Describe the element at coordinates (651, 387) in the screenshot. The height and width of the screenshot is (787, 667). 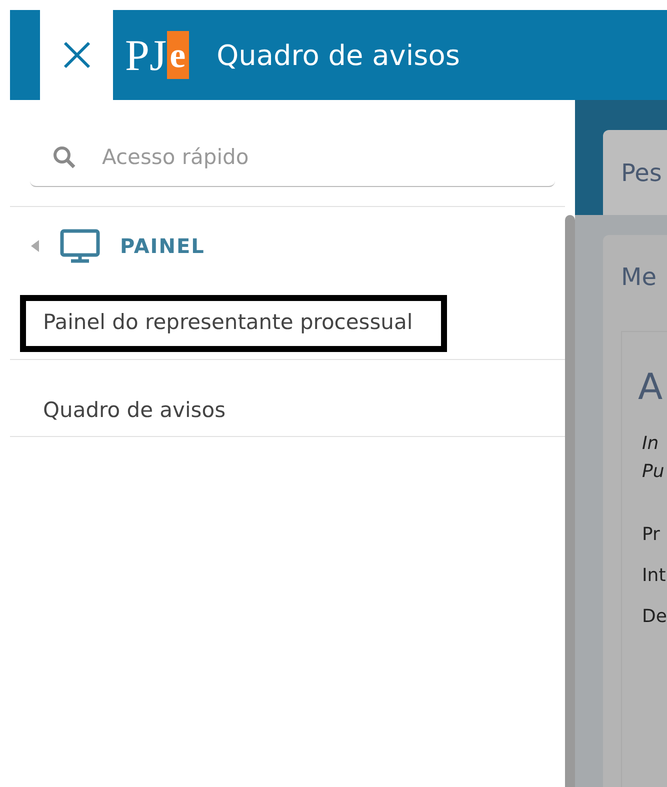
I see `notice-heading: A` at that location.